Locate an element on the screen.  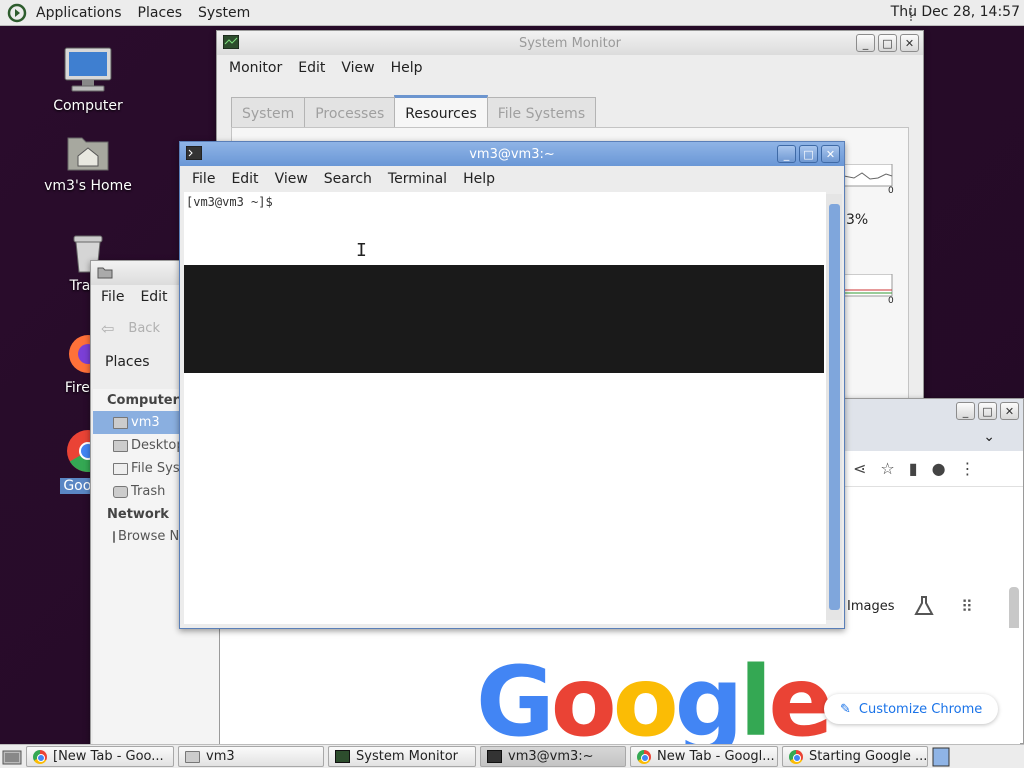
terminal-dark-region is located at coordinates (504, 319).